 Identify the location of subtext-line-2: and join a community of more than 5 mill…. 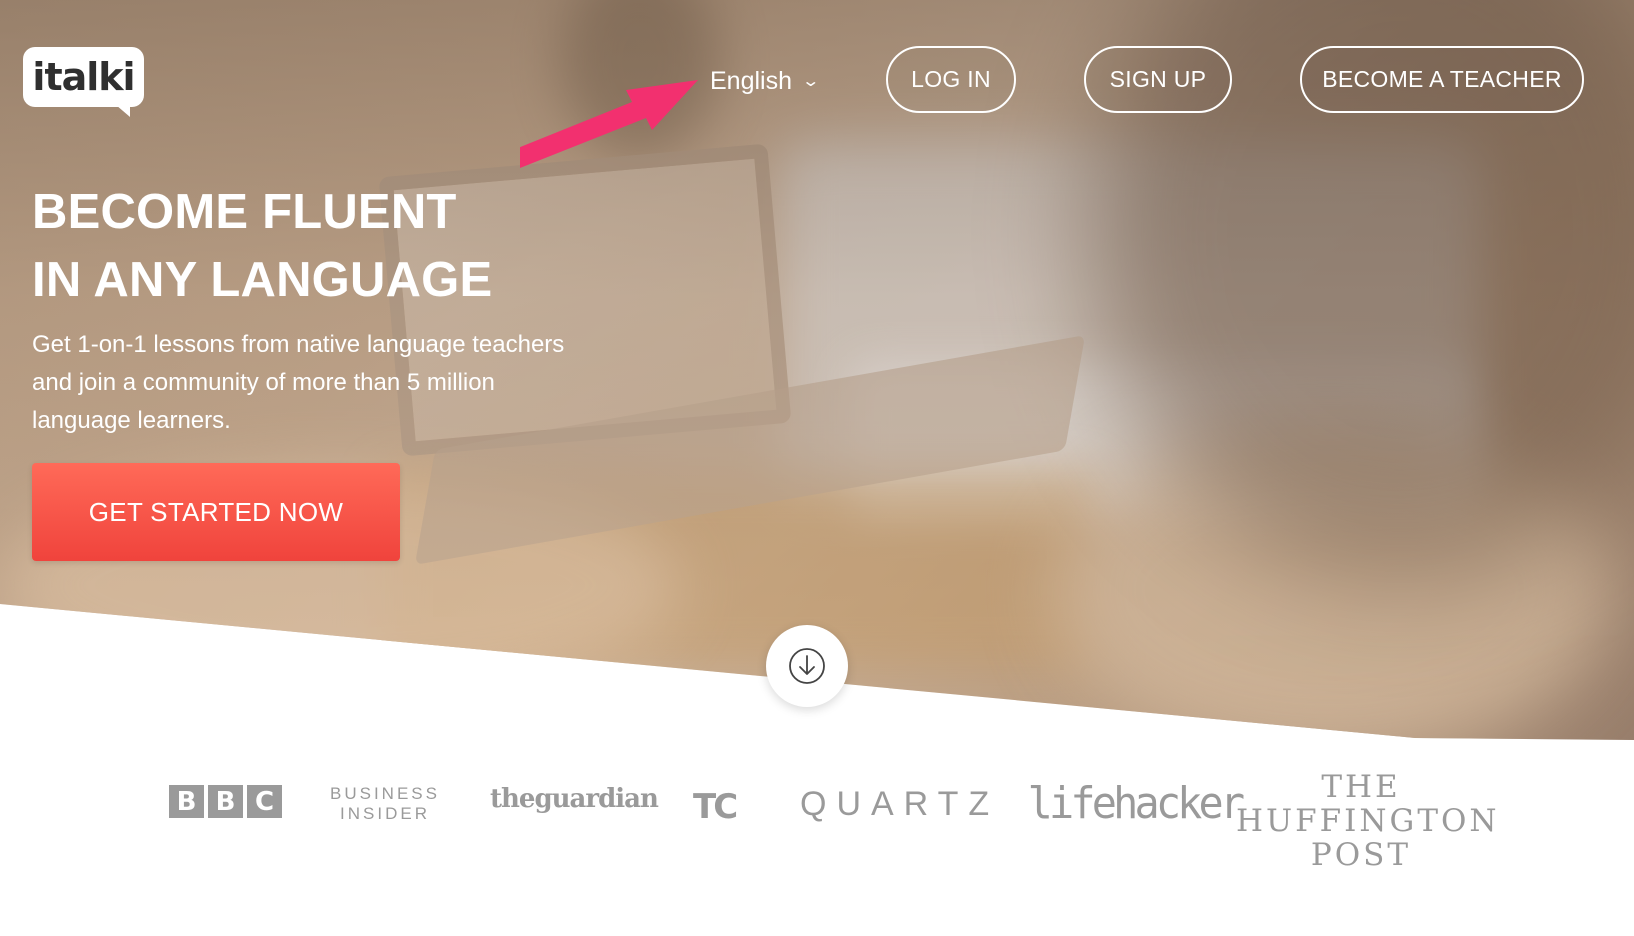
(263, 382).